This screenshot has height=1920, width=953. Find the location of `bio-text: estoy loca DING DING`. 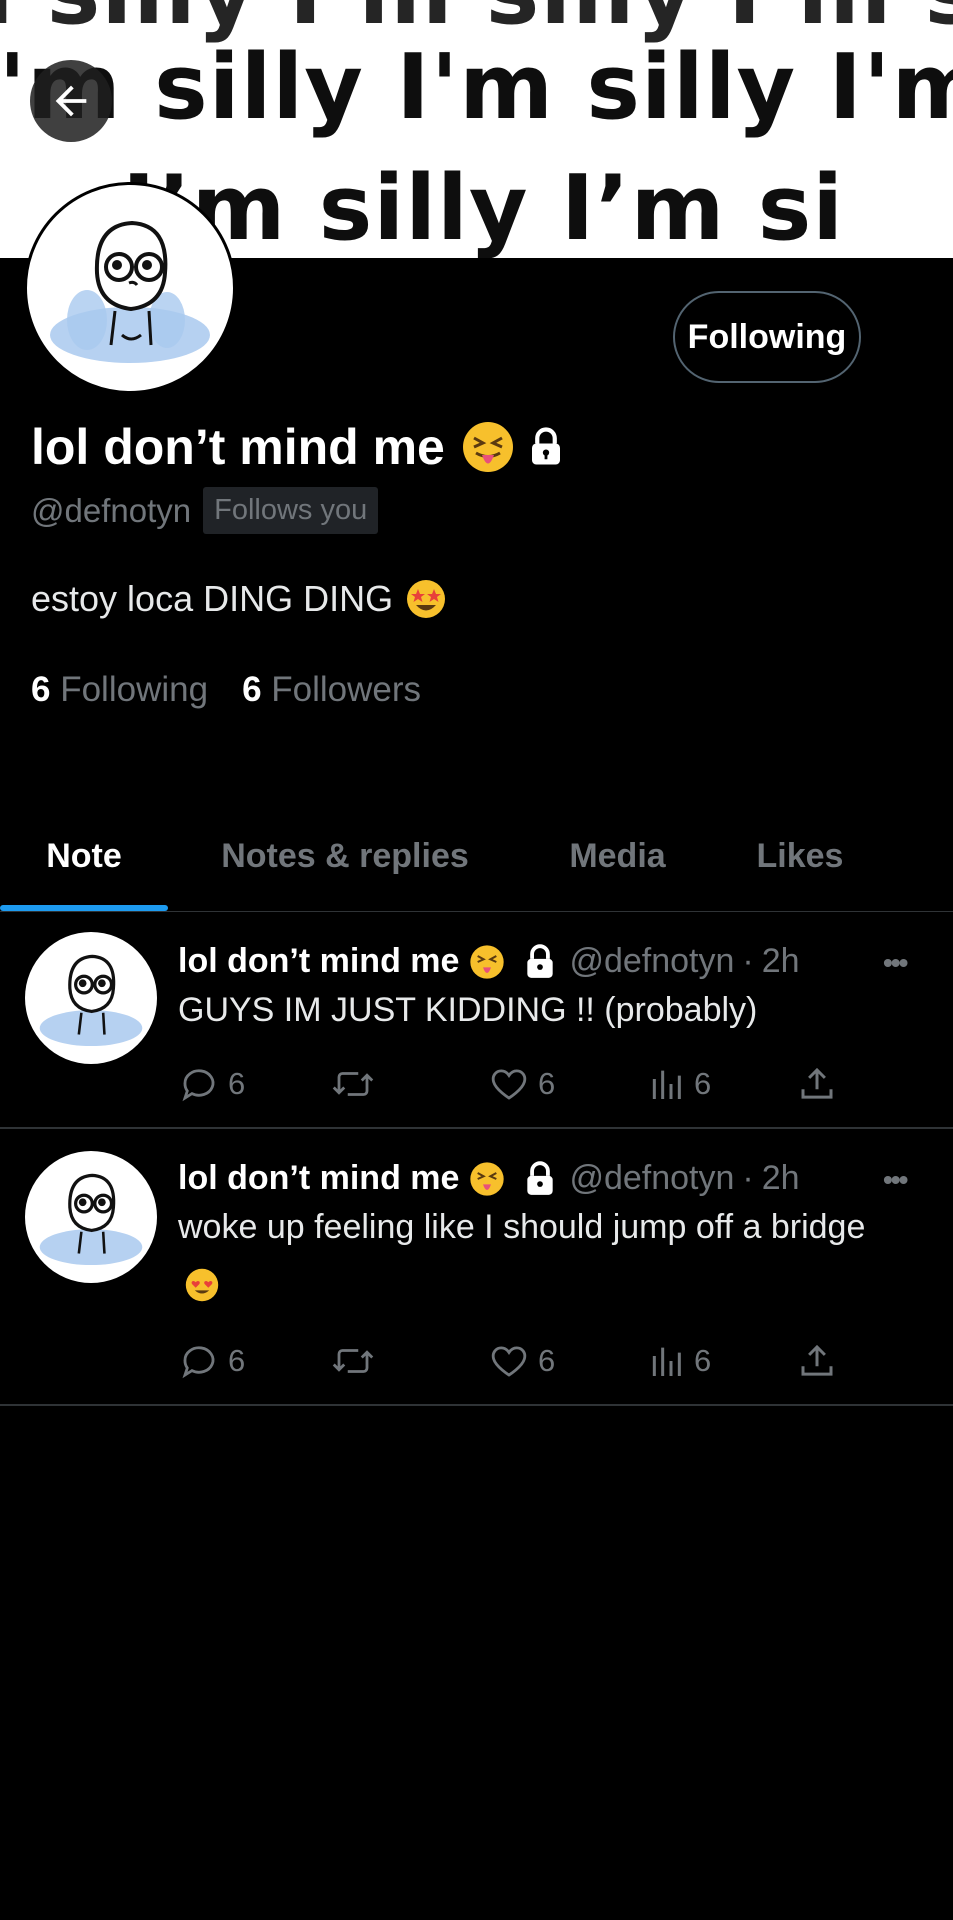

bio-text: estoy loca DING DING is located at coordinates (212, 598).